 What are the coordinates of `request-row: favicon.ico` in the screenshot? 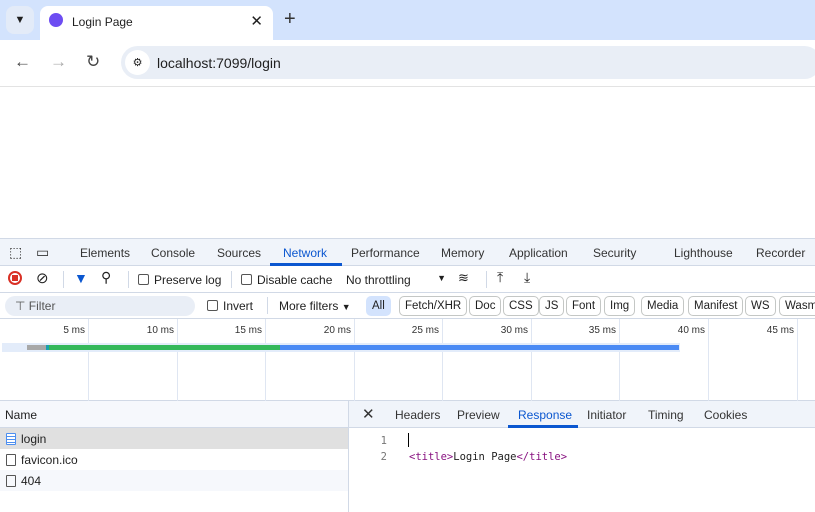 It's located at (174, 459).